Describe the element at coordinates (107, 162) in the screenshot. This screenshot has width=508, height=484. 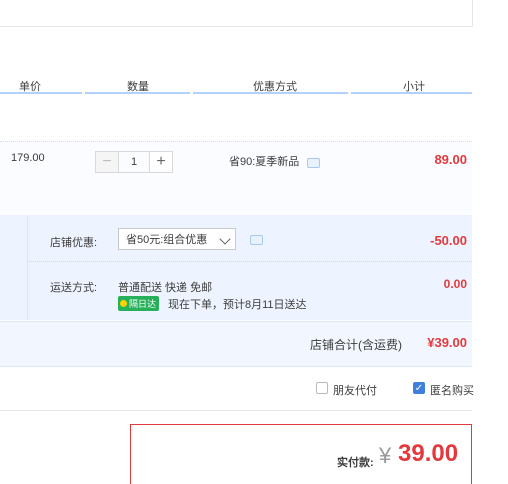
I see `decrease-button: −` at that location.